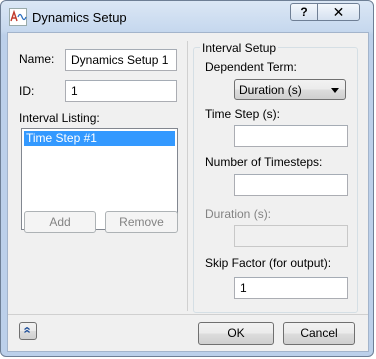 The image size is (376, 359). I want to click on help-button: ?, so click(304, 12).